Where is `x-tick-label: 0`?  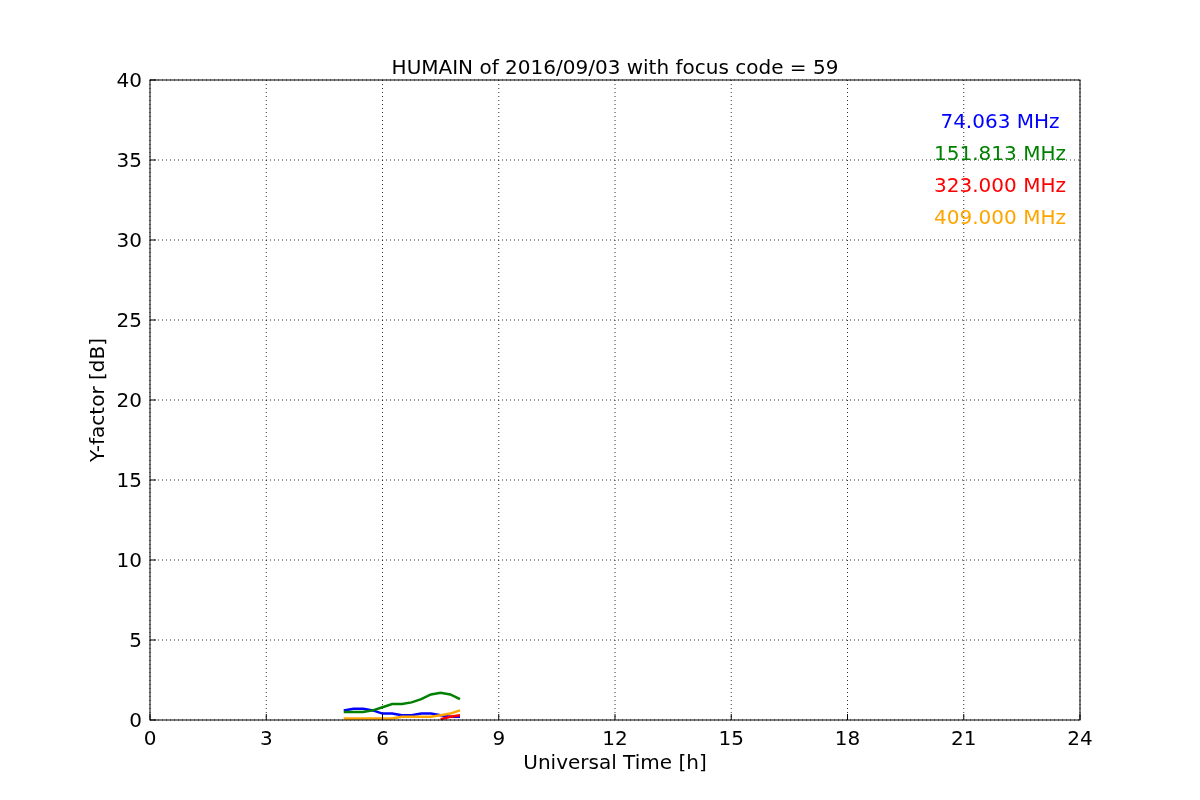
x-tick-label: 0 is located at coordinates (150, 738).